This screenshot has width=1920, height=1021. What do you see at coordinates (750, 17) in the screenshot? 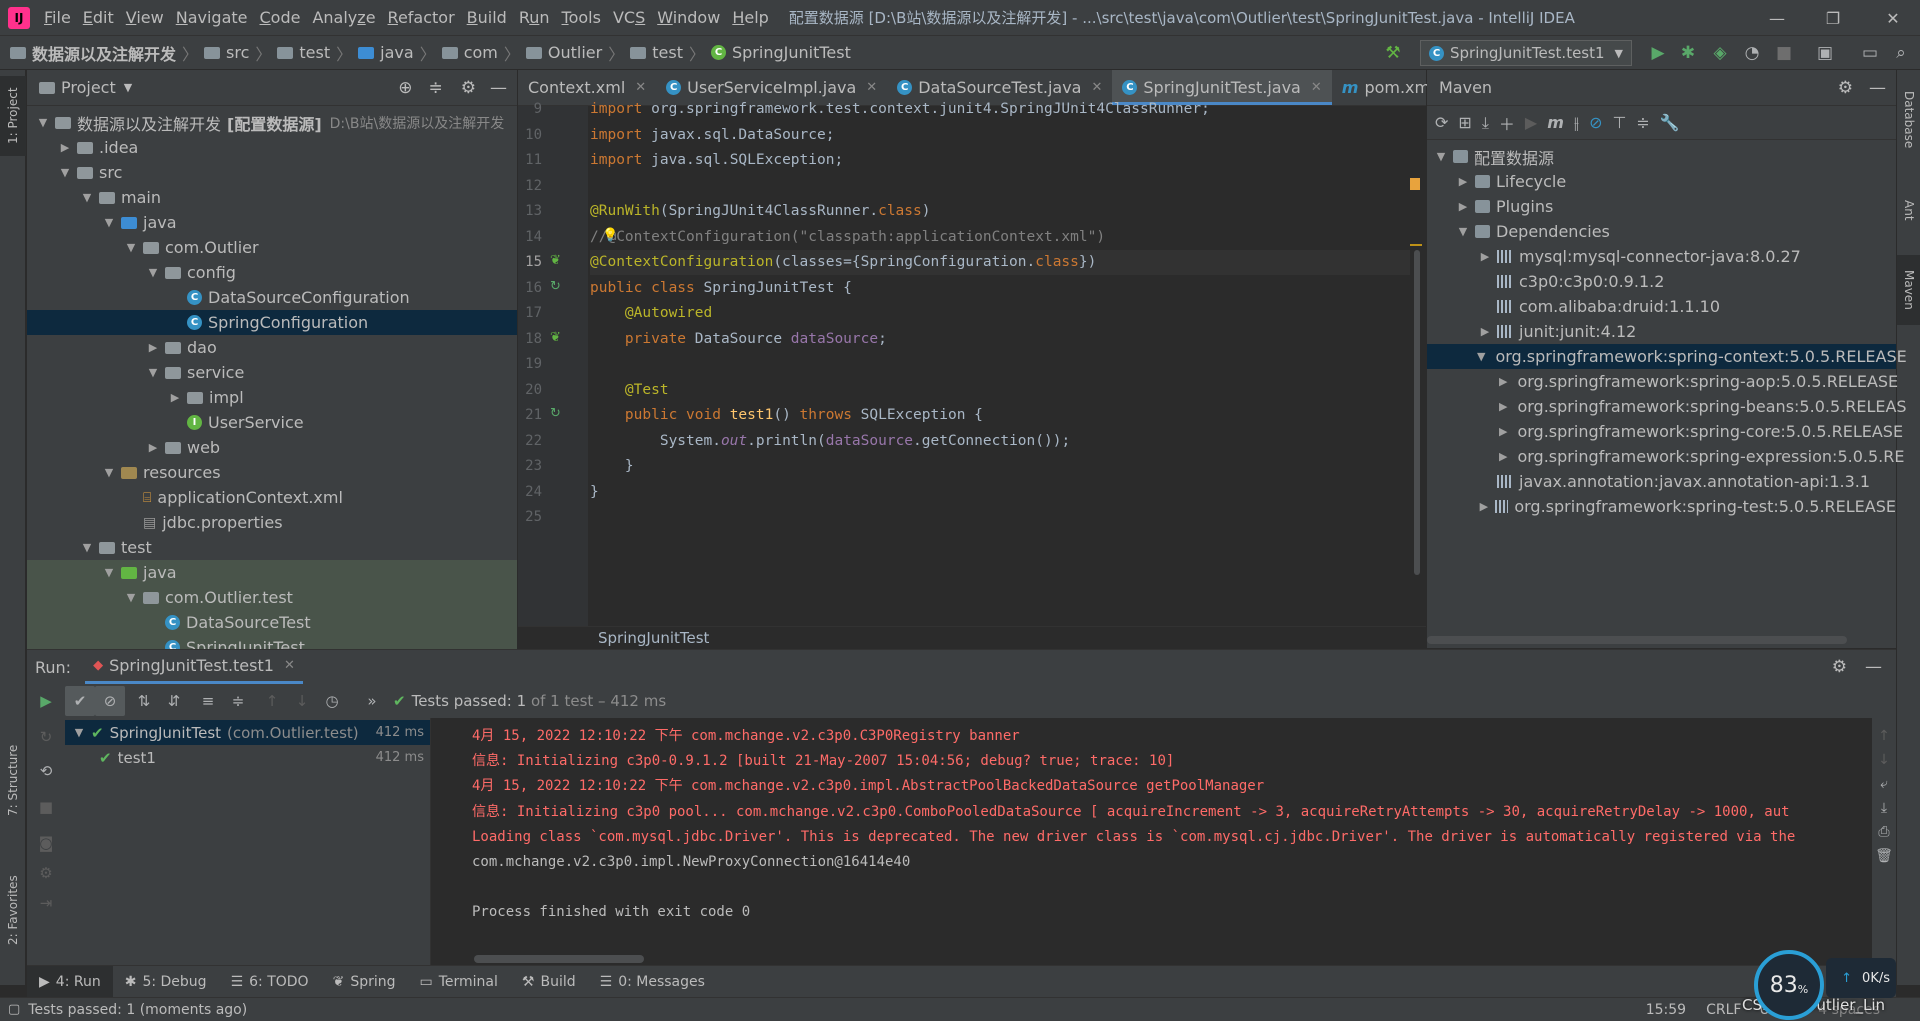
I see `menu-item-help: Help` at bounding box center [750, 17].